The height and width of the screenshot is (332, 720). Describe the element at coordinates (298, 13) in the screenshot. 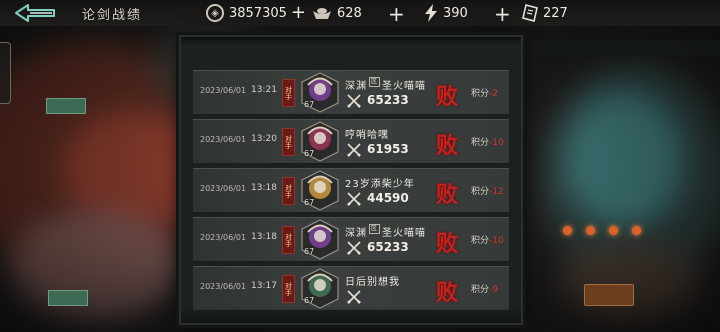

I see `add-coins-button: +` at that location.